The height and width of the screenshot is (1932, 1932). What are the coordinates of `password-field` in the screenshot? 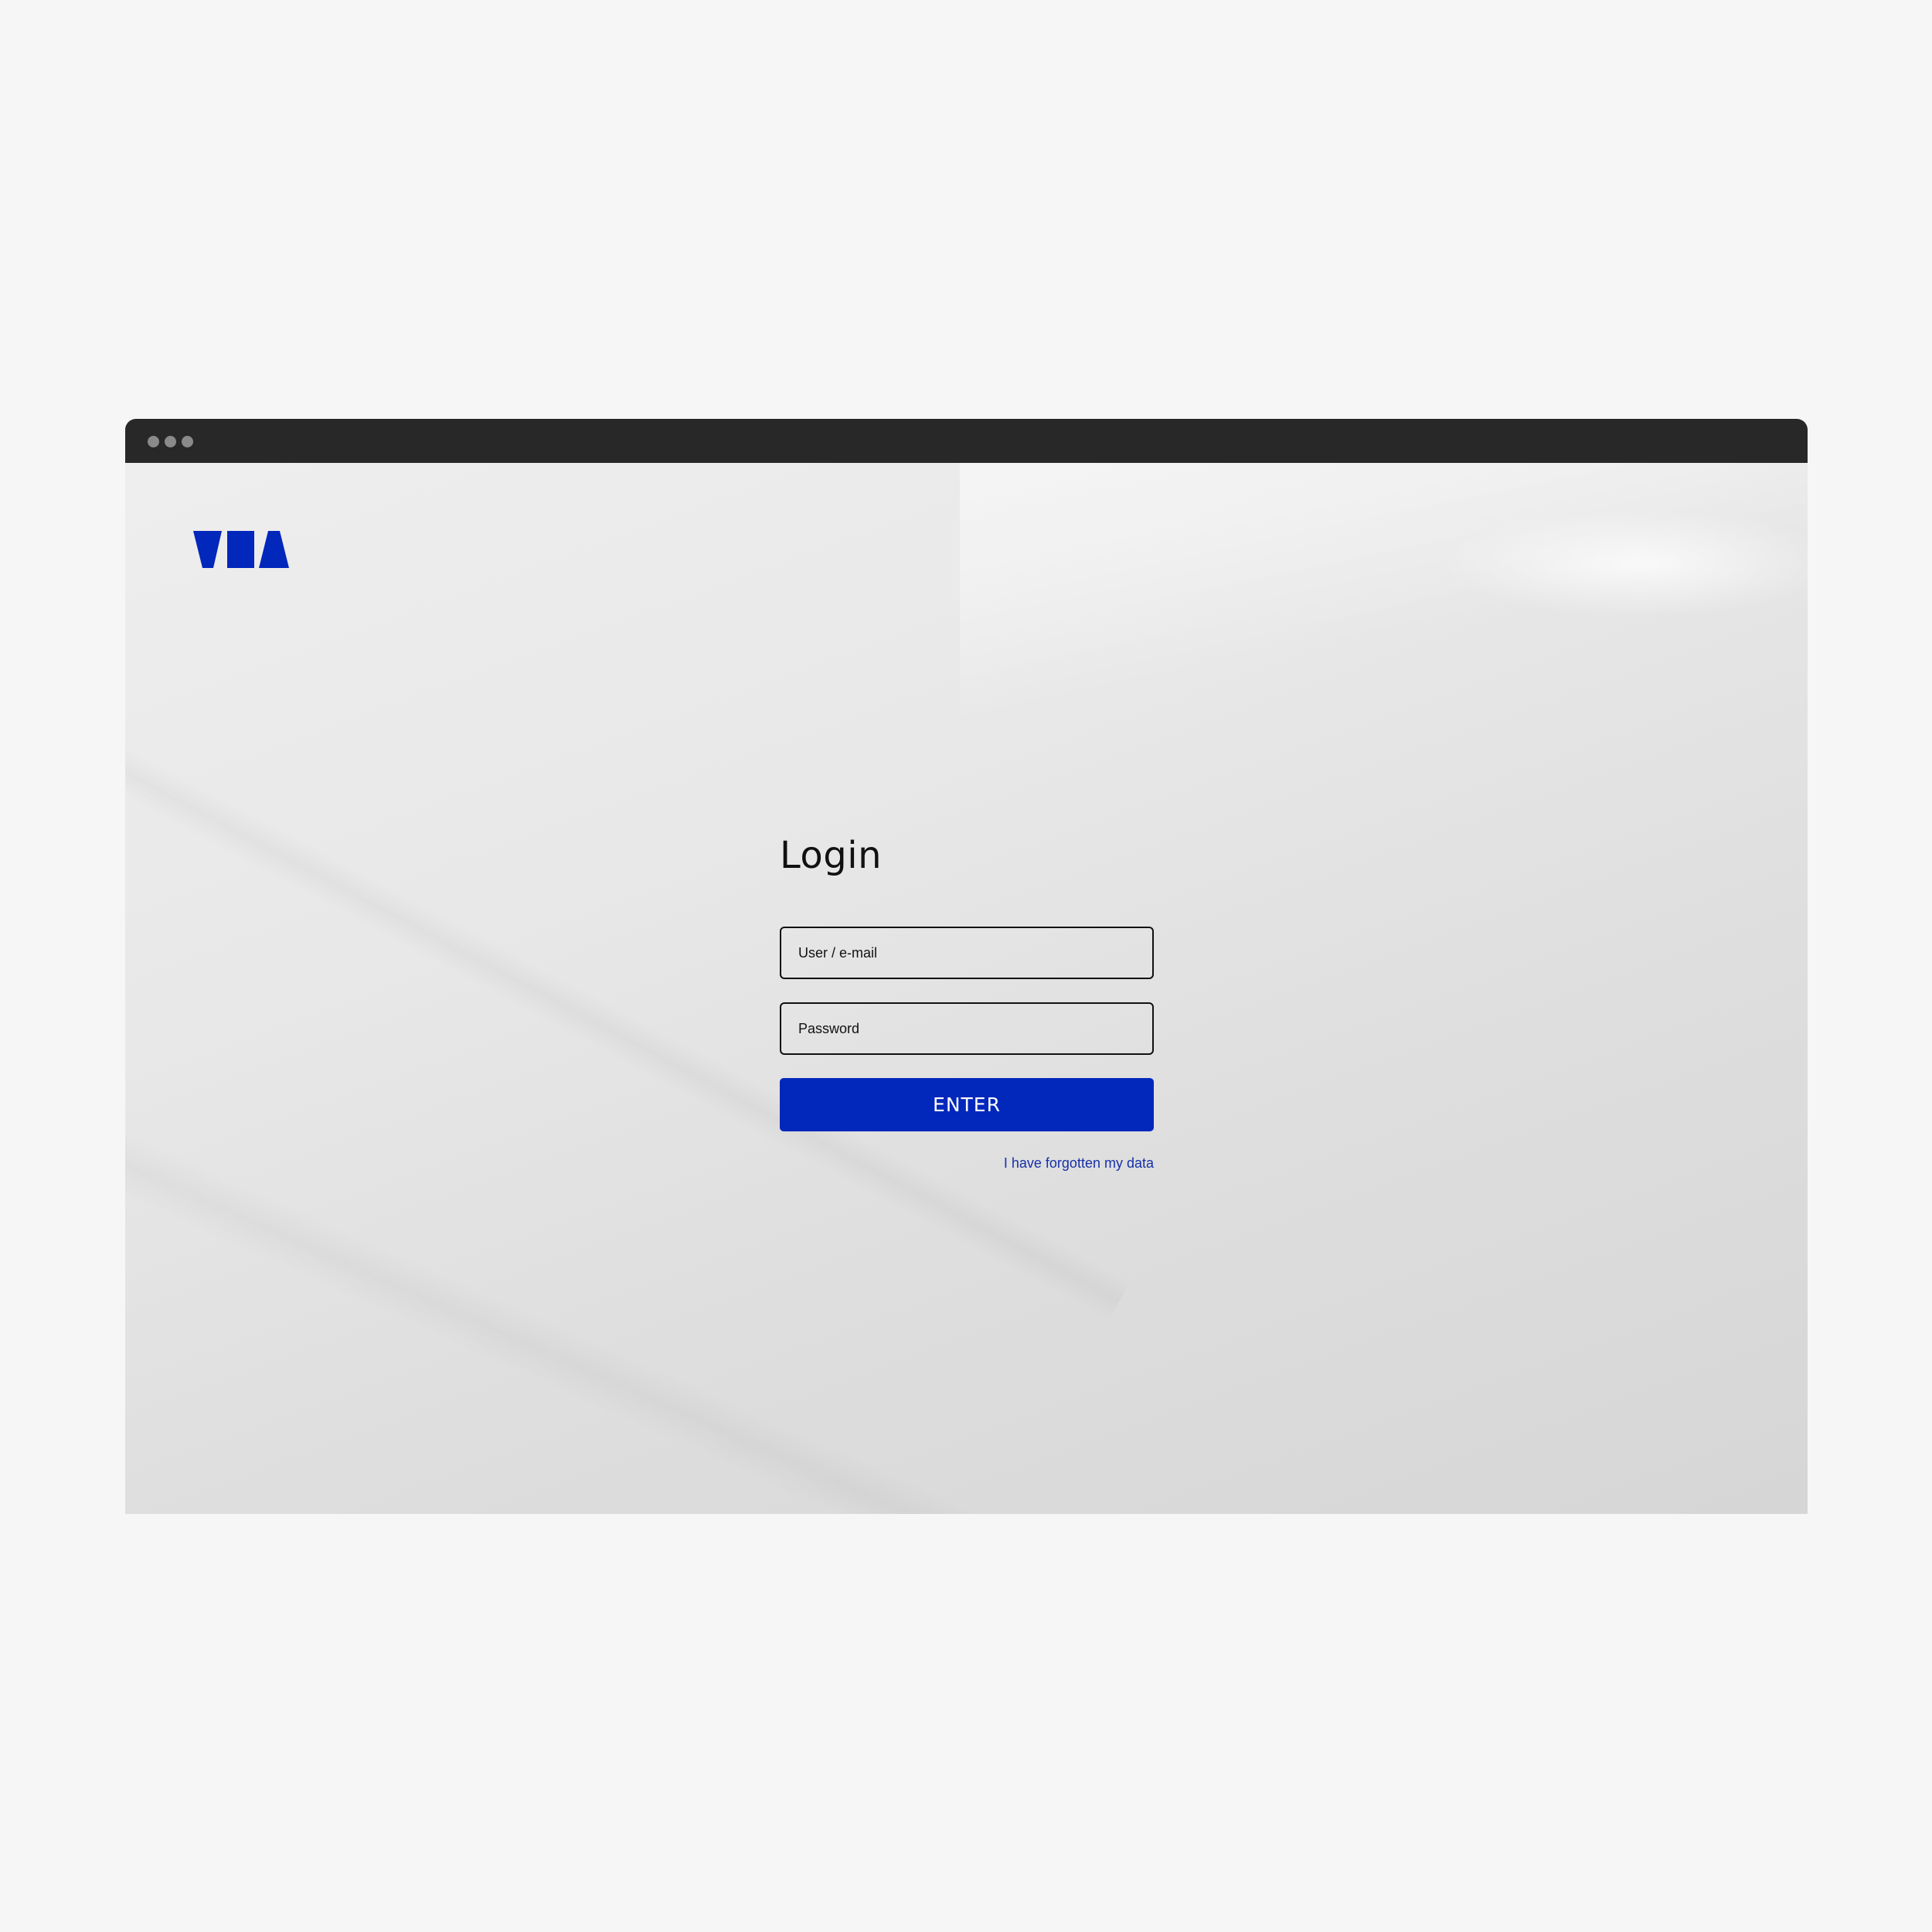 It's located at (967, 1028).